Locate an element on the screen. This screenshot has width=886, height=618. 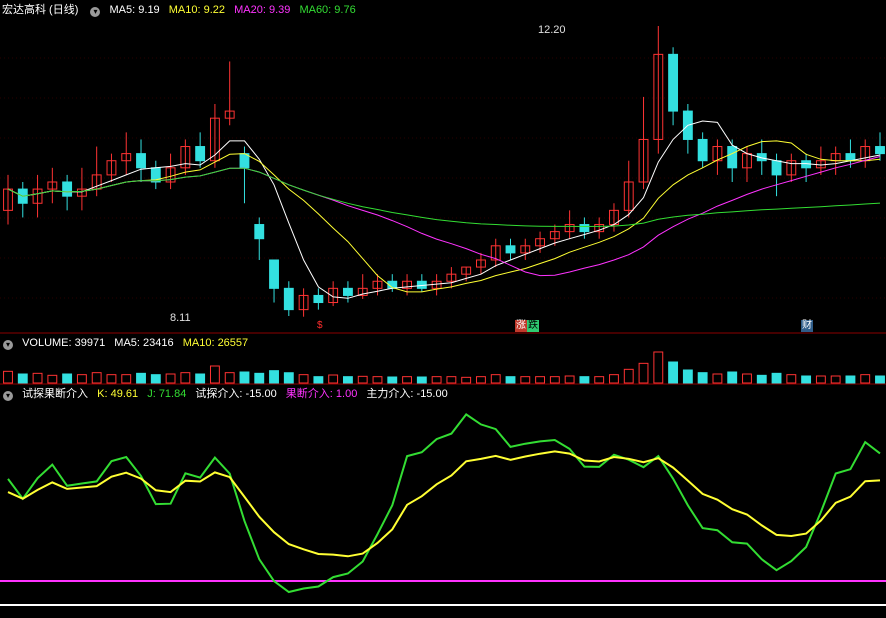
low-price-label: 8.11 is located at coordinates (180, 318).